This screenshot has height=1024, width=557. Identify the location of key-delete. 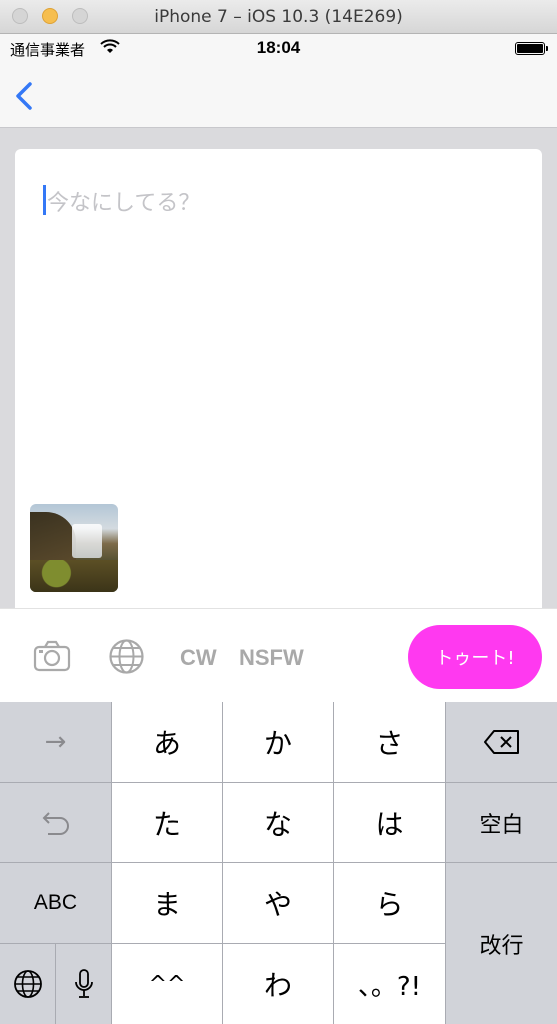
(501, 742).